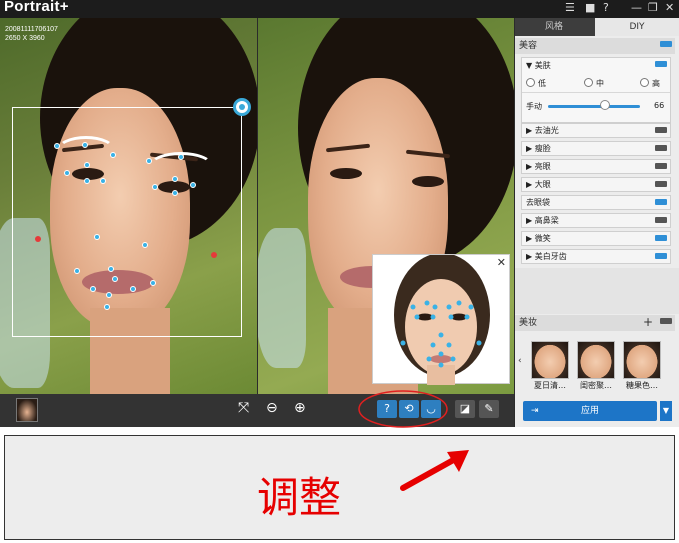 The width and height of the screenshot is (679, 543). Describe the element at coordinates (653, 7) in the screenshot. I see `restore-icon: ❐` at that location.